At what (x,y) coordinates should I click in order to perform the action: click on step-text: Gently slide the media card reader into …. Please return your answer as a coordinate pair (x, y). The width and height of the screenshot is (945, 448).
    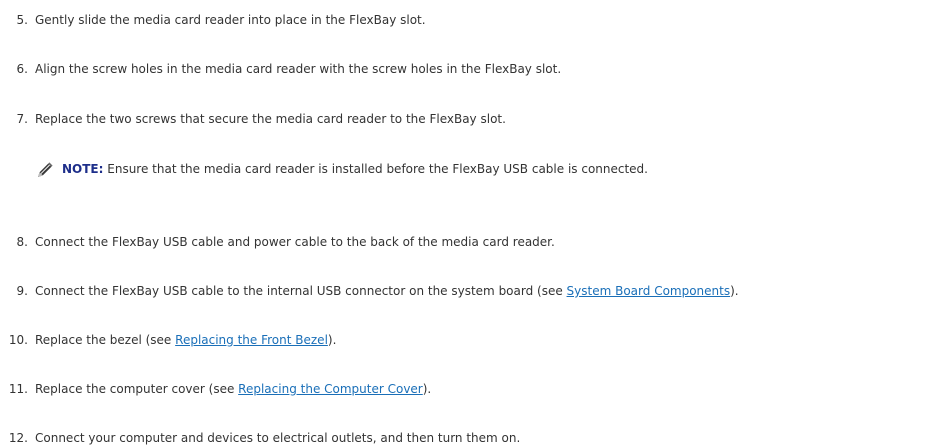
    Looking at the image, I should click on (230, 20).